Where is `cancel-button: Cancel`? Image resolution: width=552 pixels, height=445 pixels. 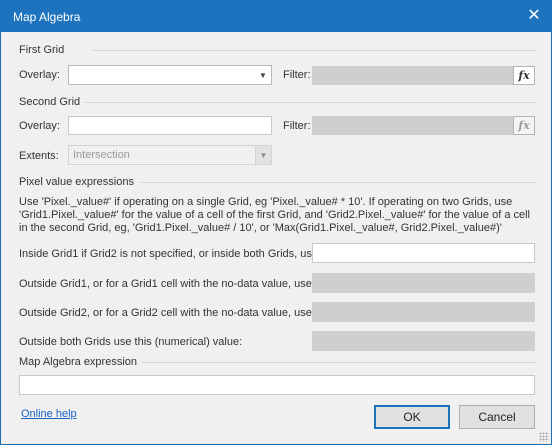 cancel-button: Cancel is located at coordinates (497, 417).